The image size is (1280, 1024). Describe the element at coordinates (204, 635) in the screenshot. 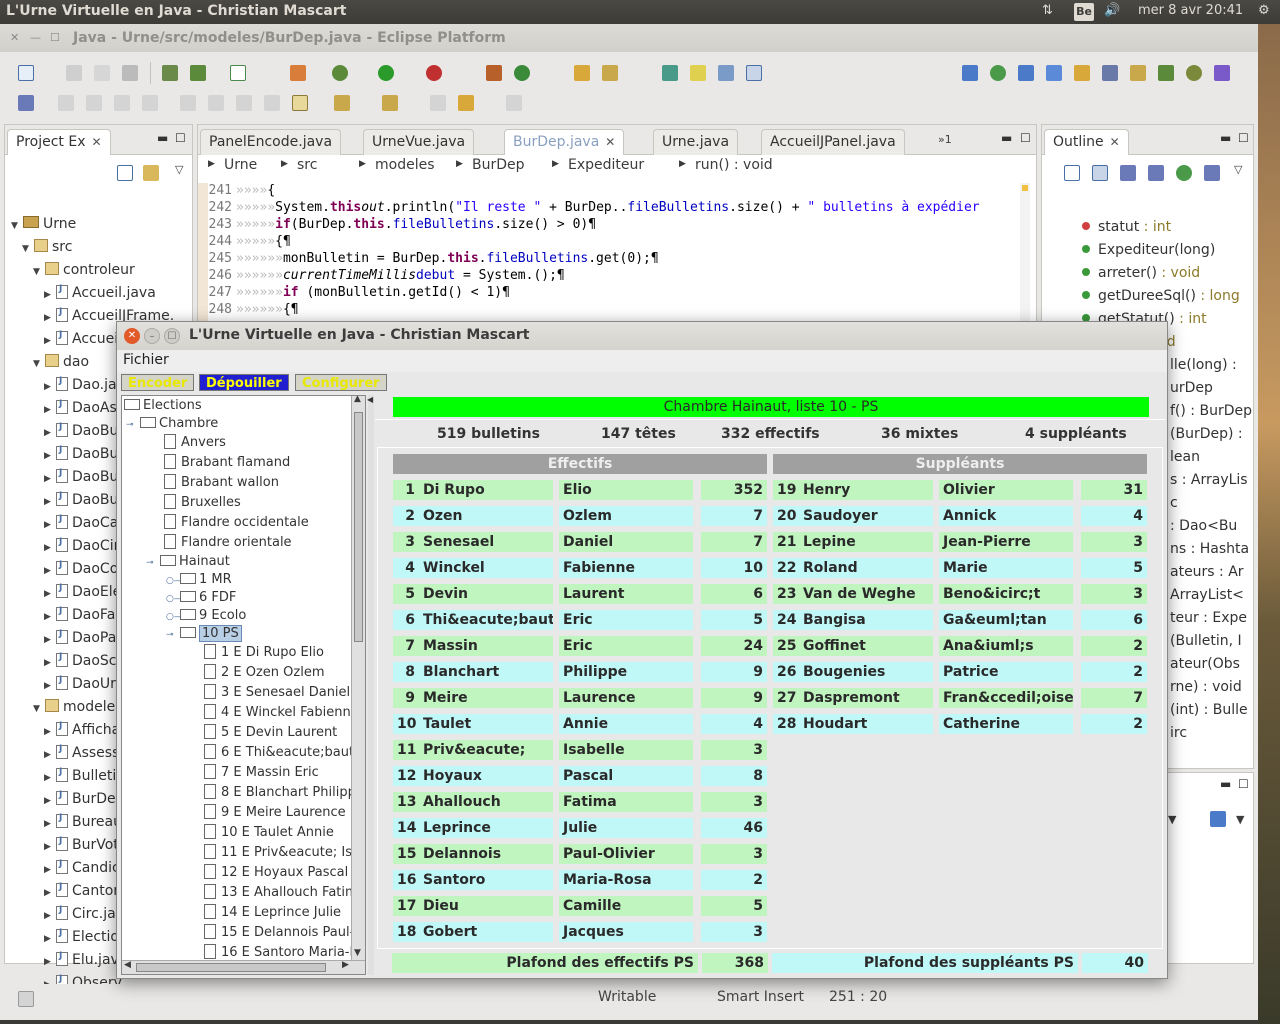

I see `tree-node: ⊸ 10 PS` at that location.